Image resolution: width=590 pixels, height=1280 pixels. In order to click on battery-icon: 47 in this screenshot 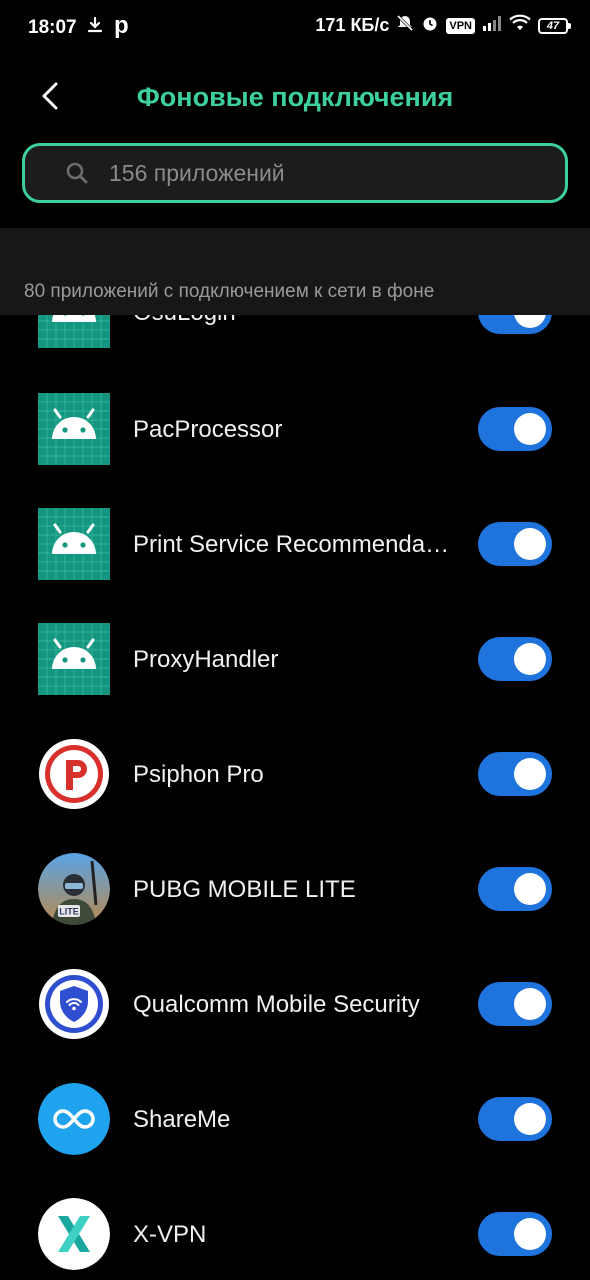, I will do `click(554, 25)`.